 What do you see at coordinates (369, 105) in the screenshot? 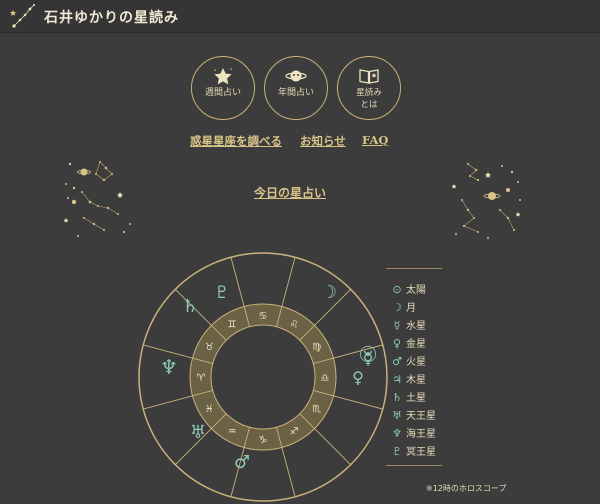
I see `about-label-line2: とは` at bounding box center [369, 105].